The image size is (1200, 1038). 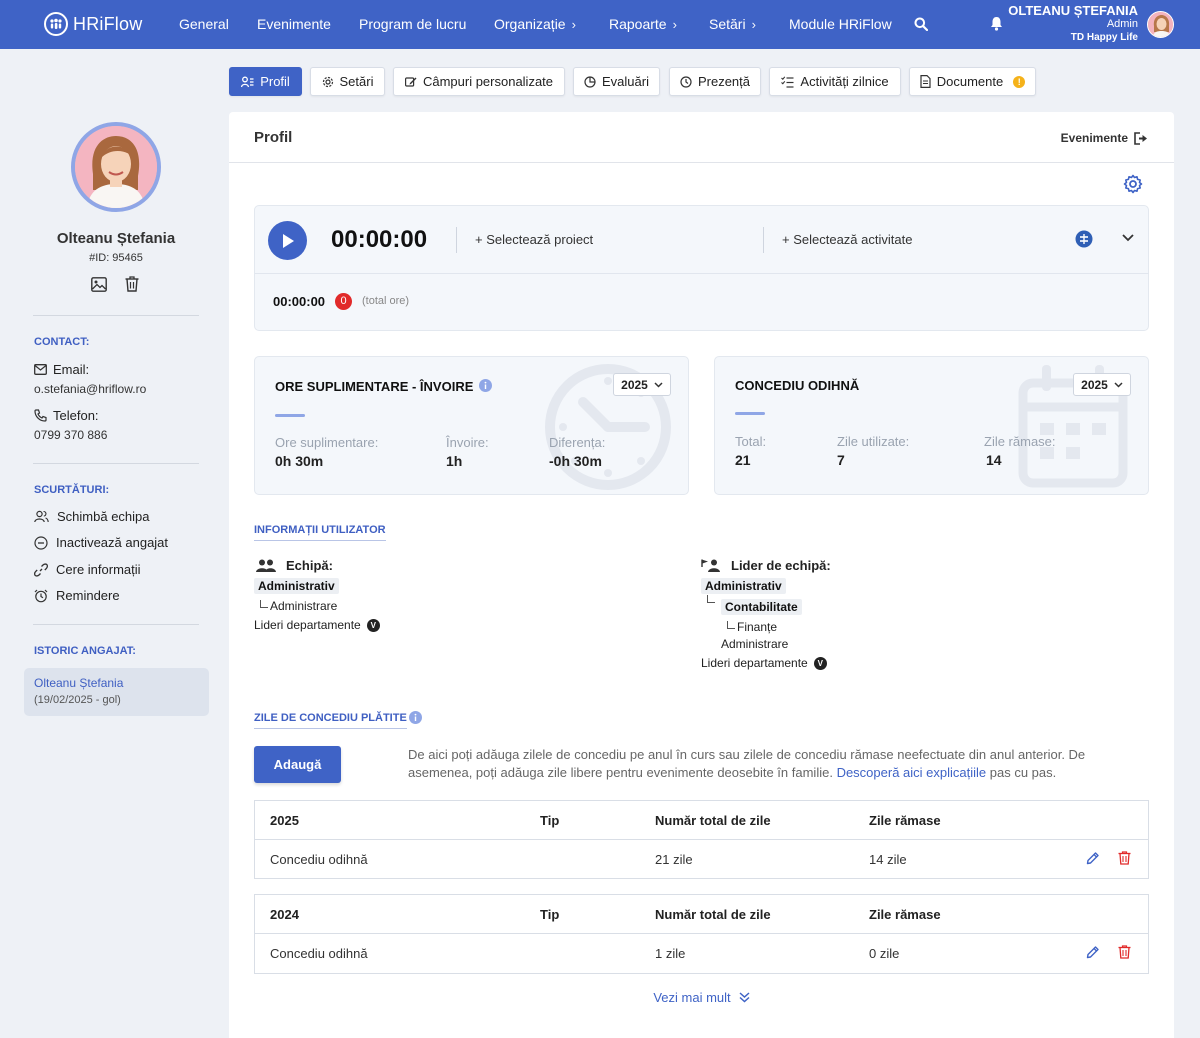 I want to click on bell-icon, so click(x=996, y=23).